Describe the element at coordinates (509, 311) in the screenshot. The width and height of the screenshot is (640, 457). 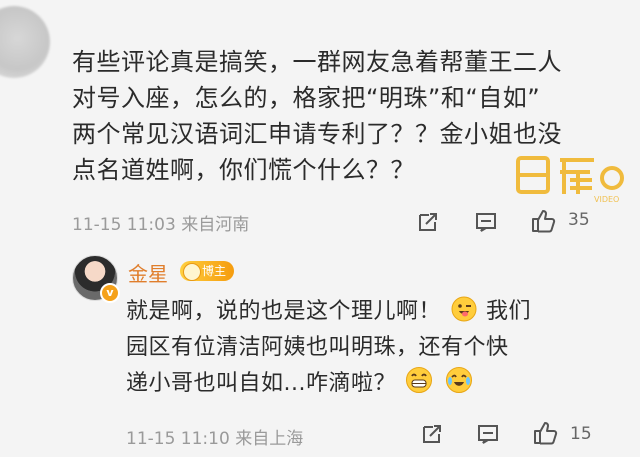
I see `reply-line1b: 我们` at that location.